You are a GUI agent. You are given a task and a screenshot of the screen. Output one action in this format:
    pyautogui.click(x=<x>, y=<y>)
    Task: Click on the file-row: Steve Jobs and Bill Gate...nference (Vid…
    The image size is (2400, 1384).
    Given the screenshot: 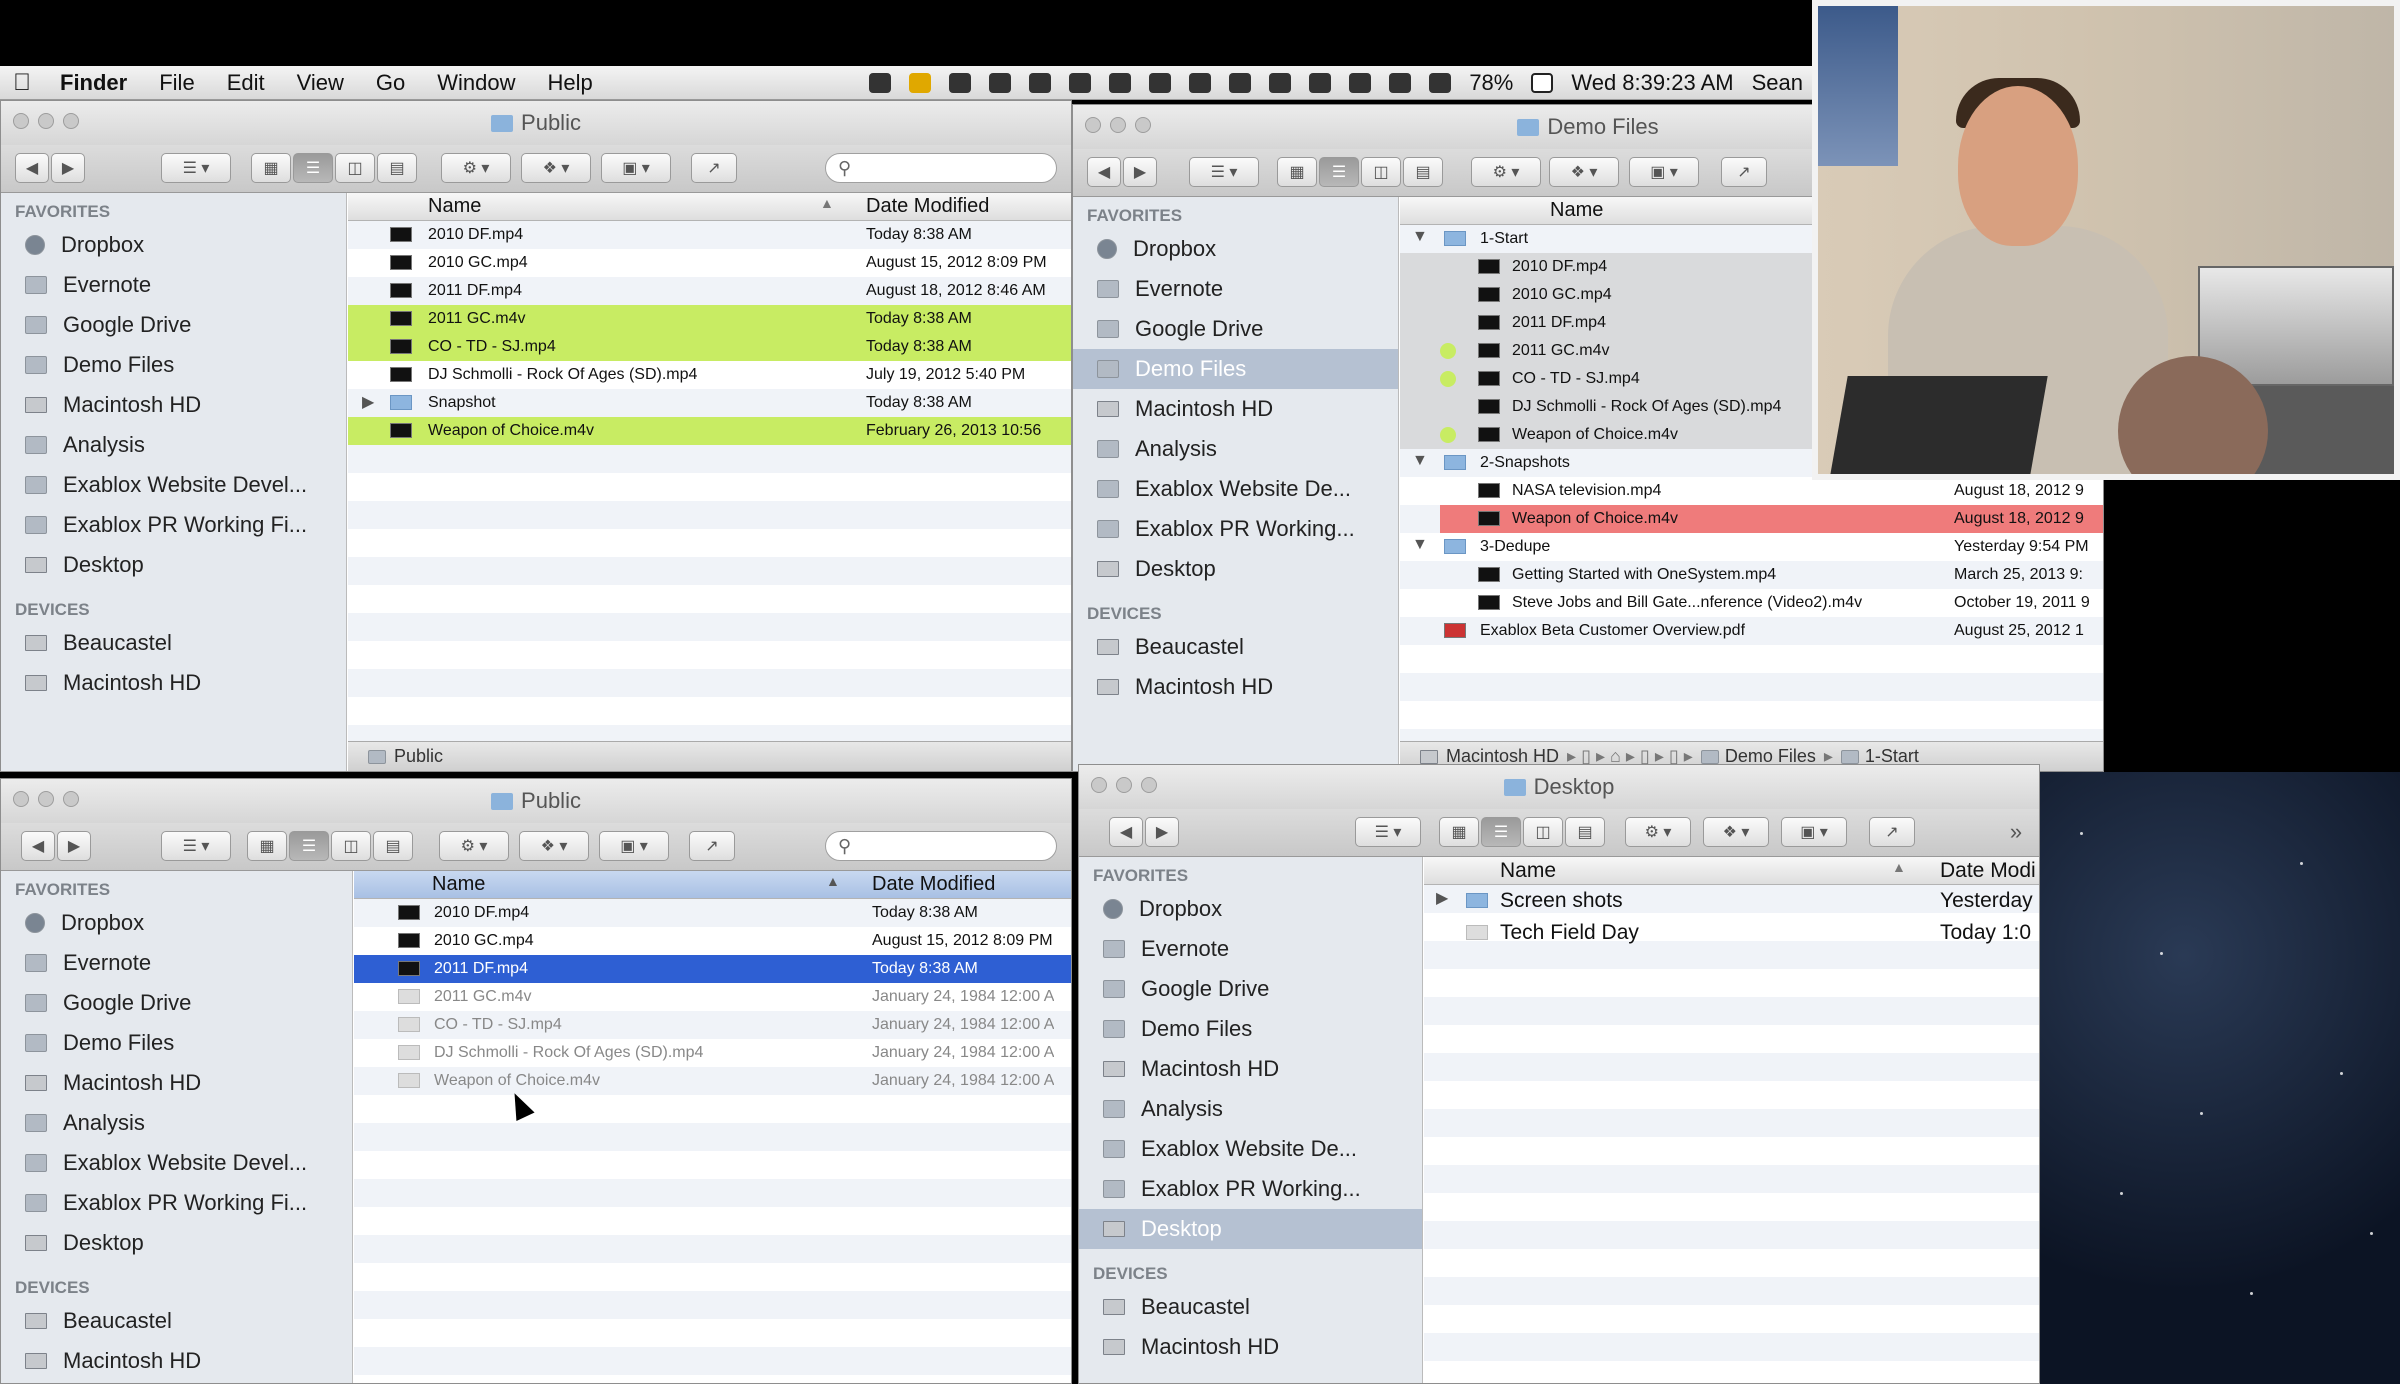 What is the action you would take?
    pyautogui.click(x=1751, y=603)
    